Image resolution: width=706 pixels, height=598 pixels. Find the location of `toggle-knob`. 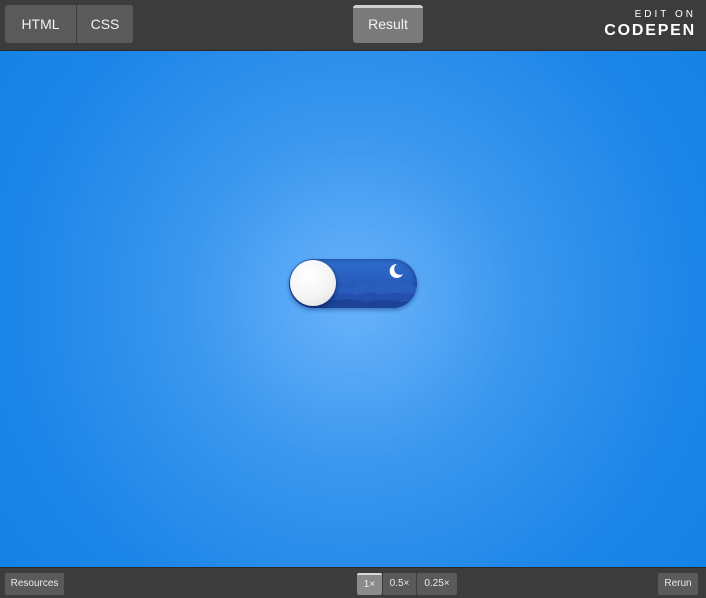

toggle-knob is located at coordinates (313, 283).